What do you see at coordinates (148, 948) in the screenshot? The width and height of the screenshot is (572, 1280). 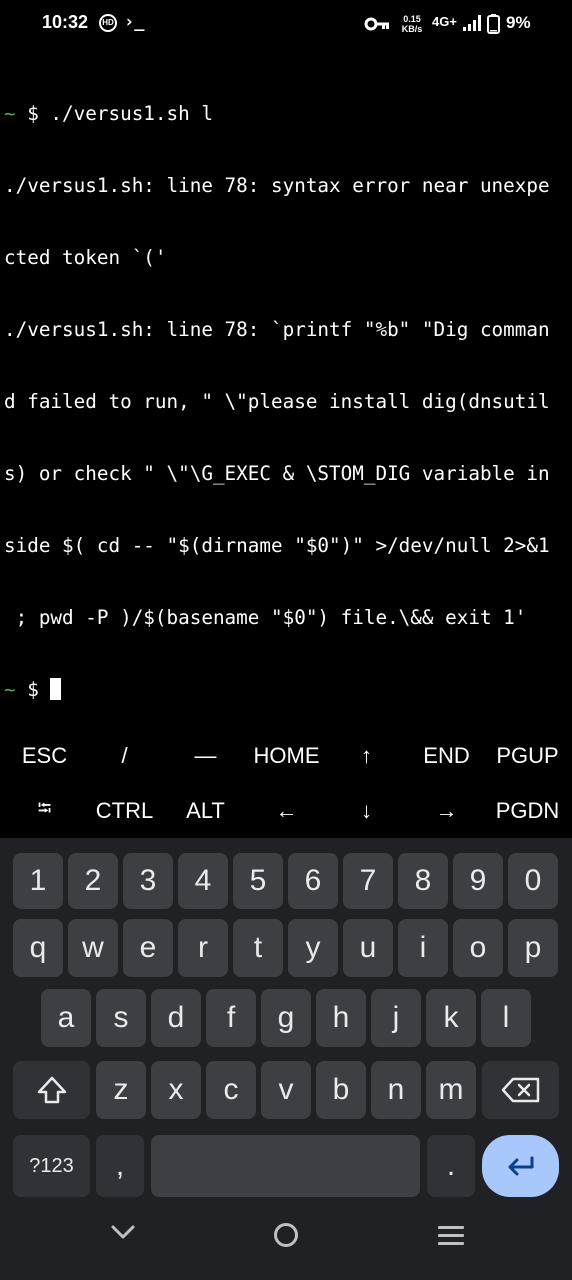 I see `key-e: e` at bounding box center [148, 948].